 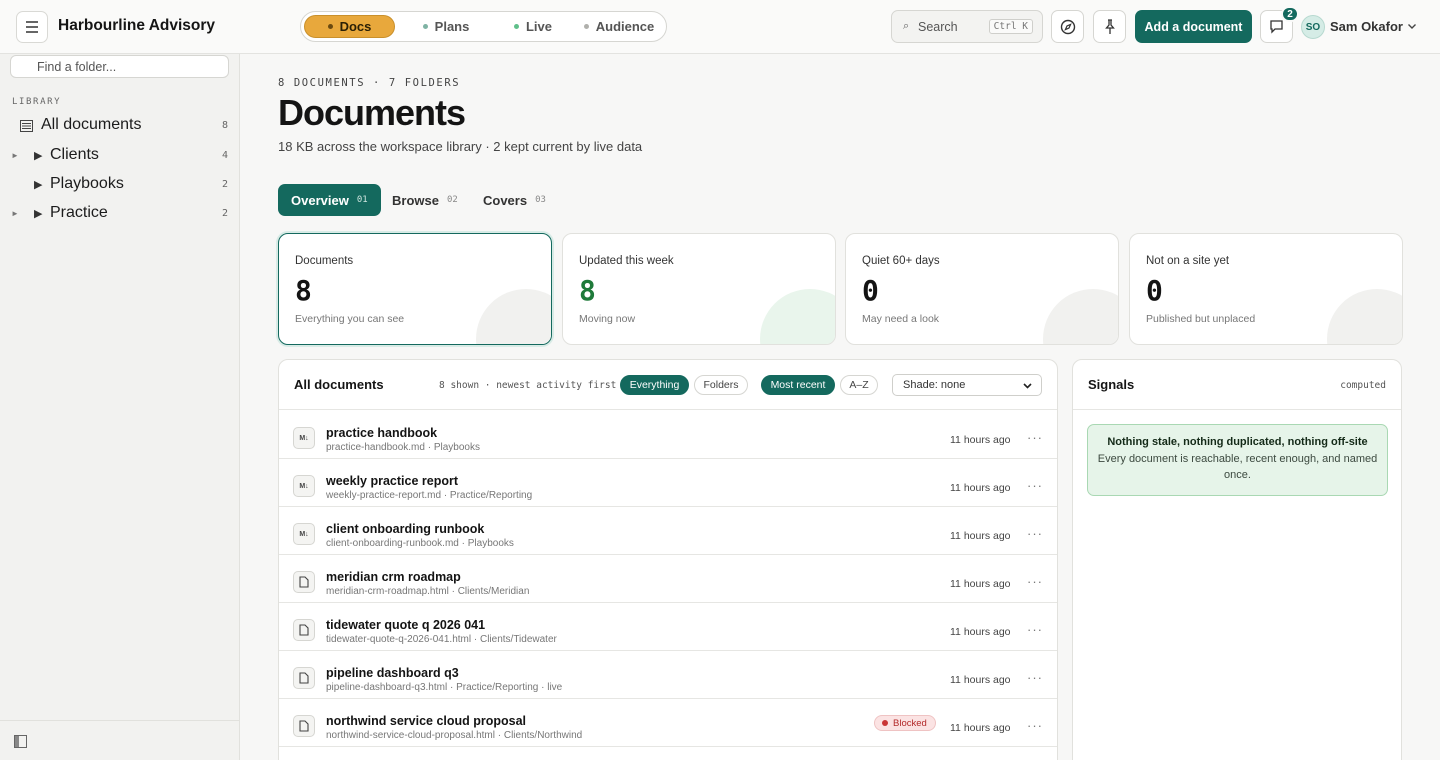 I want to click on doc-title: weekly practice report, so click(x=392, y=481).